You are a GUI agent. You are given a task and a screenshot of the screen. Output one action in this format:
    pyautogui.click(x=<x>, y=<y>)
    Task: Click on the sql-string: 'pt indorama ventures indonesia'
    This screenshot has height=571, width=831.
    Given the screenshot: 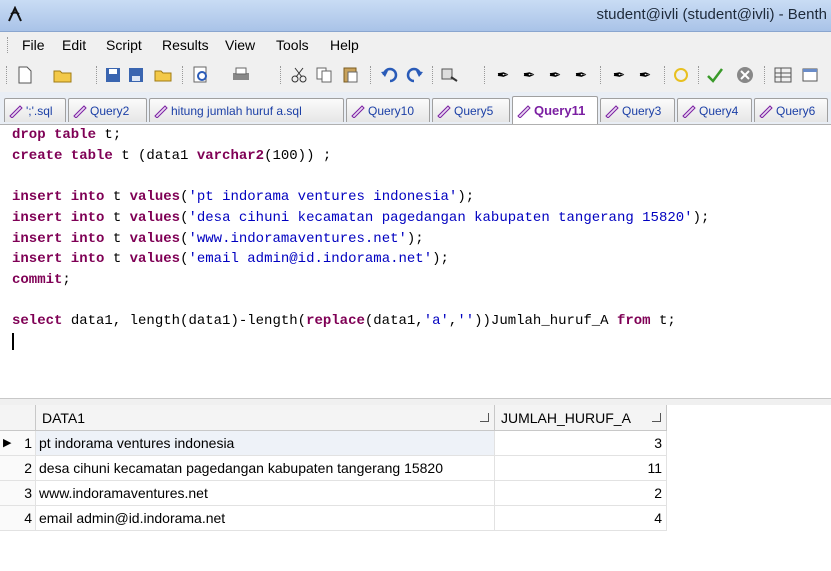 What is the action you would take?
    pyautogui.click(x=323, y=197)
    